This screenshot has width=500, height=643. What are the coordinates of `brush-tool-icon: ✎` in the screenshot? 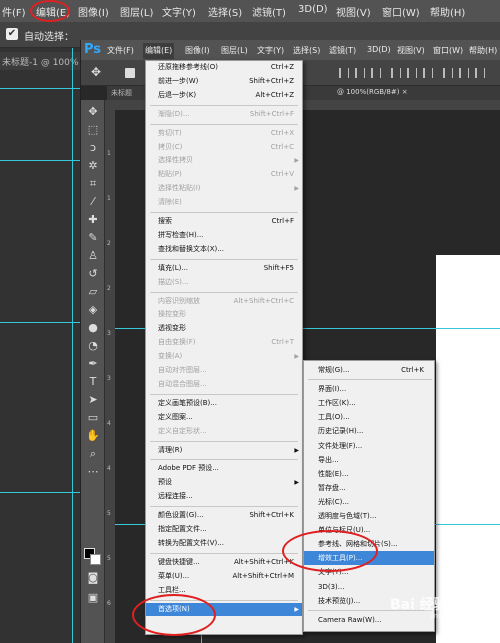 It's located at (93, 238).